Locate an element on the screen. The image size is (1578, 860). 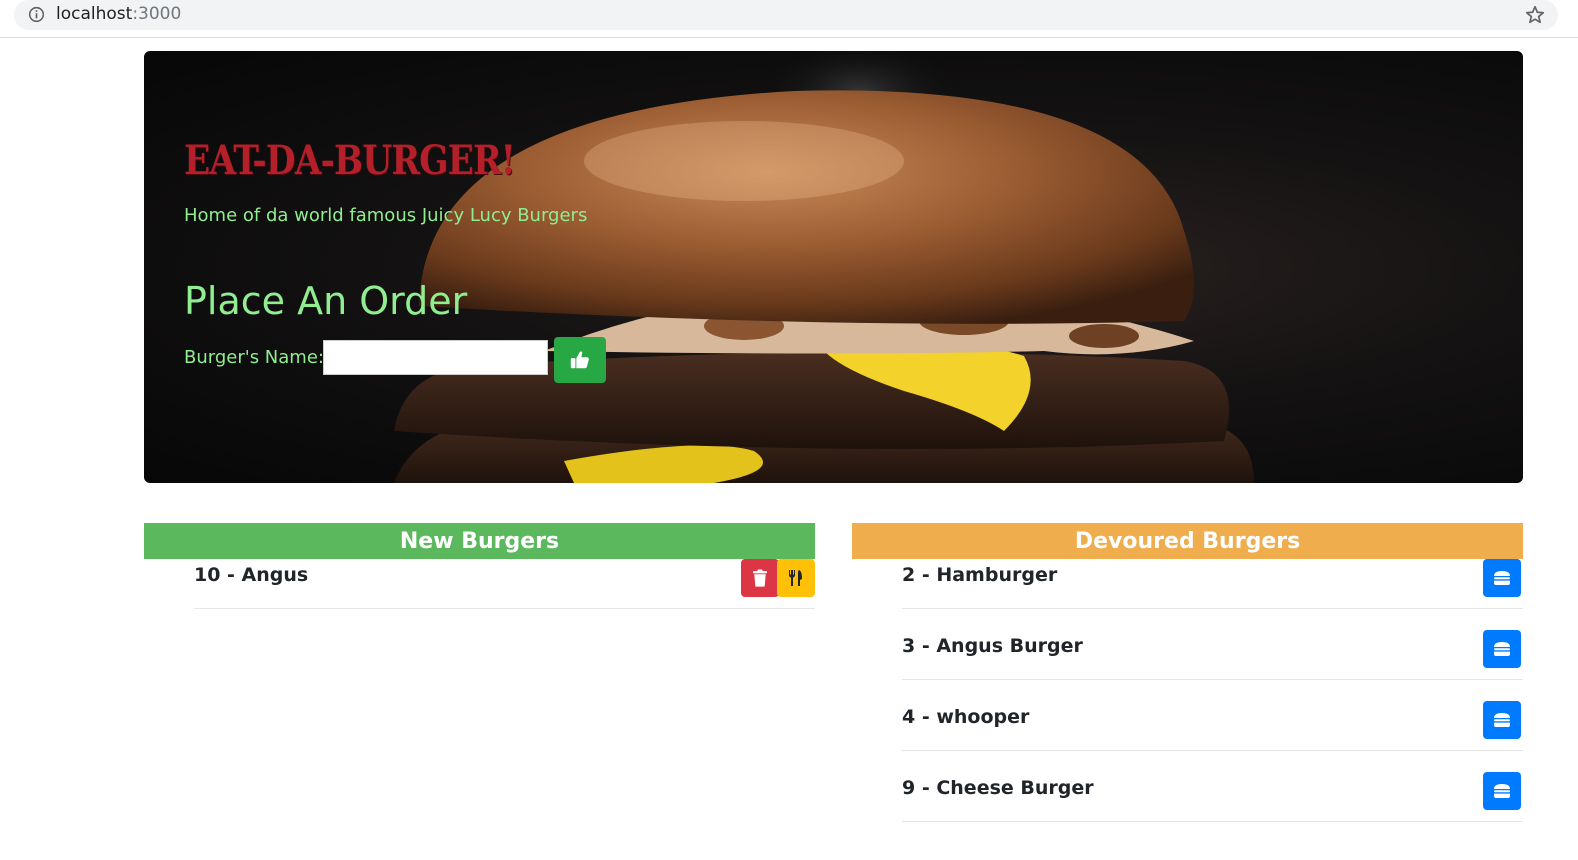
url-bar is located at coordinates (786, 15).